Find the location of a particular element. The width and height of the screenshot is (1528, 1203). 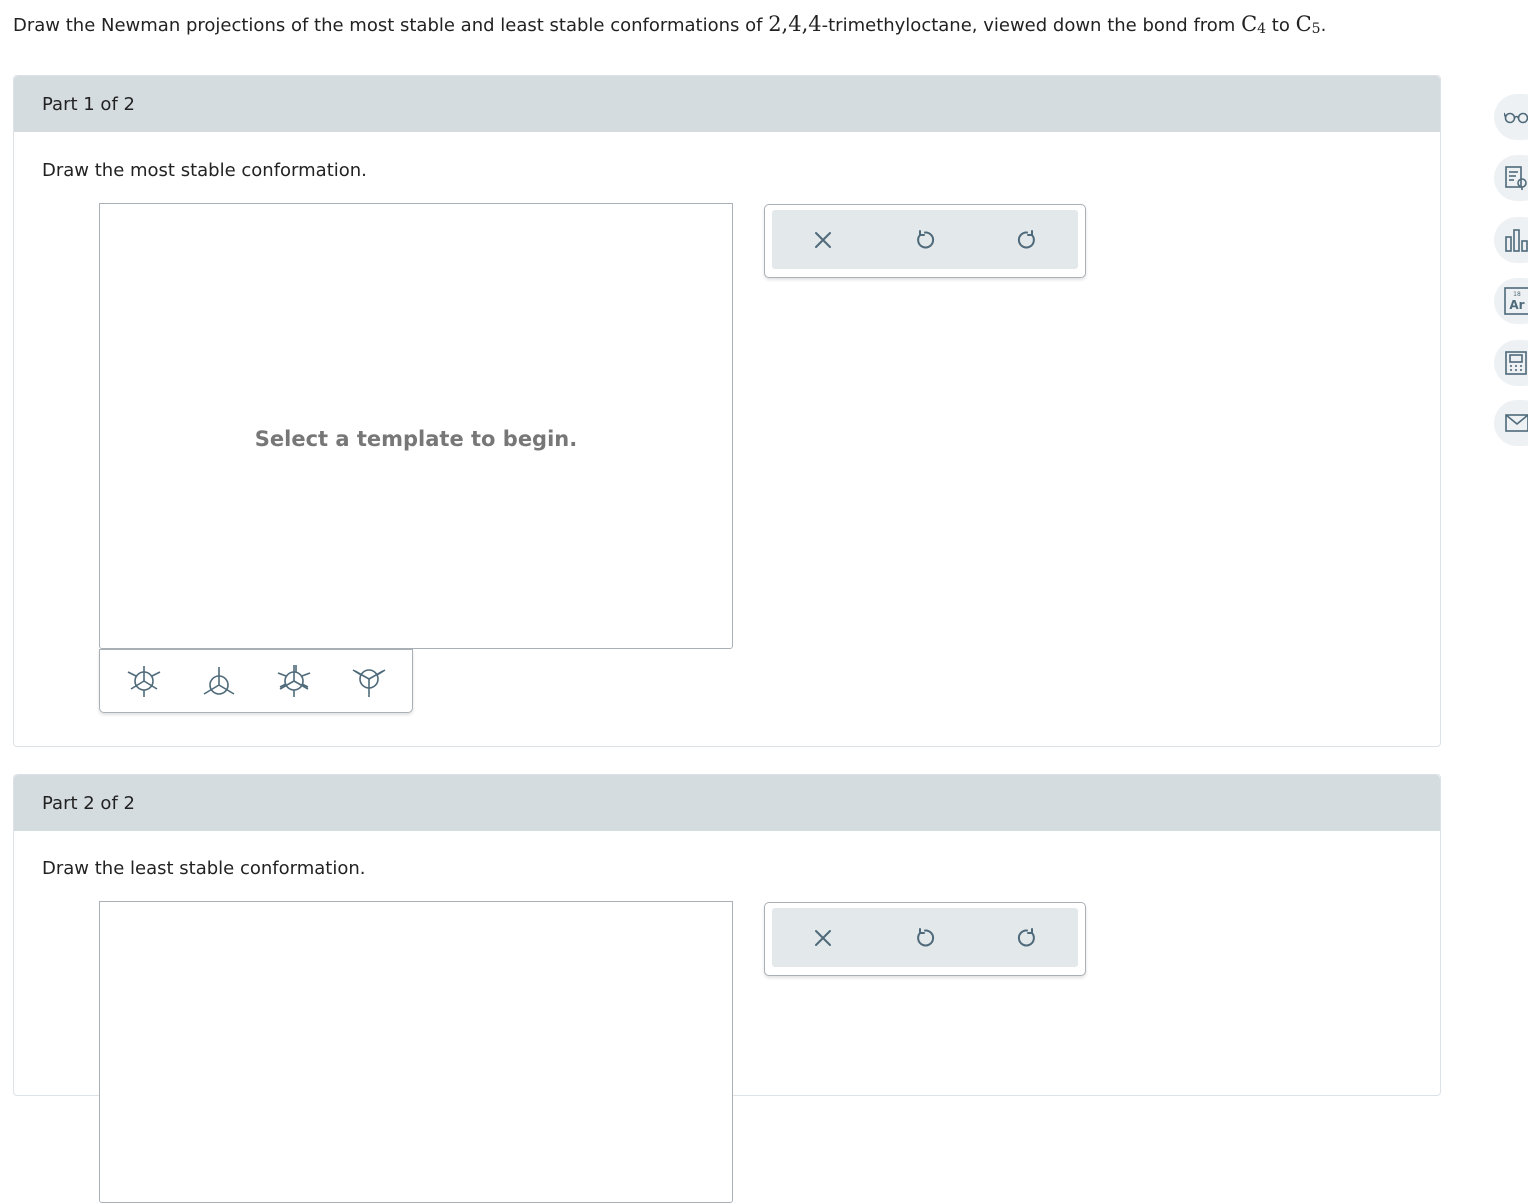

calculator-icon is located at coordinates (1511, 363).